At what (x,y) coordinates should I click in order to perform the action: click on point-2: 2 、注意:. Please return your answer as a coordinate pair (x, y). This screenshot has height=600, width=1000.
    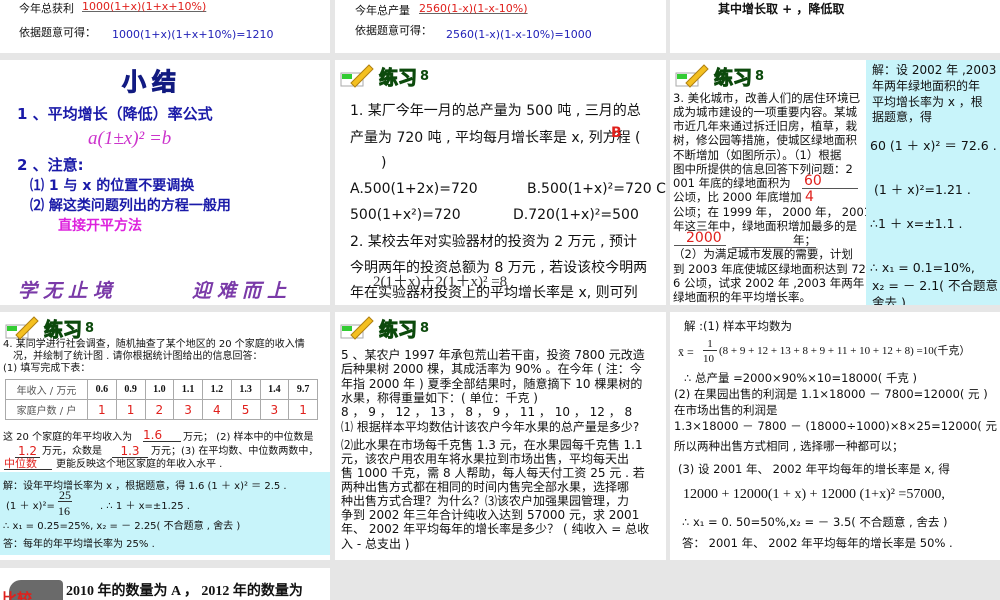
    Looking at the image, I should click on (50, 165).